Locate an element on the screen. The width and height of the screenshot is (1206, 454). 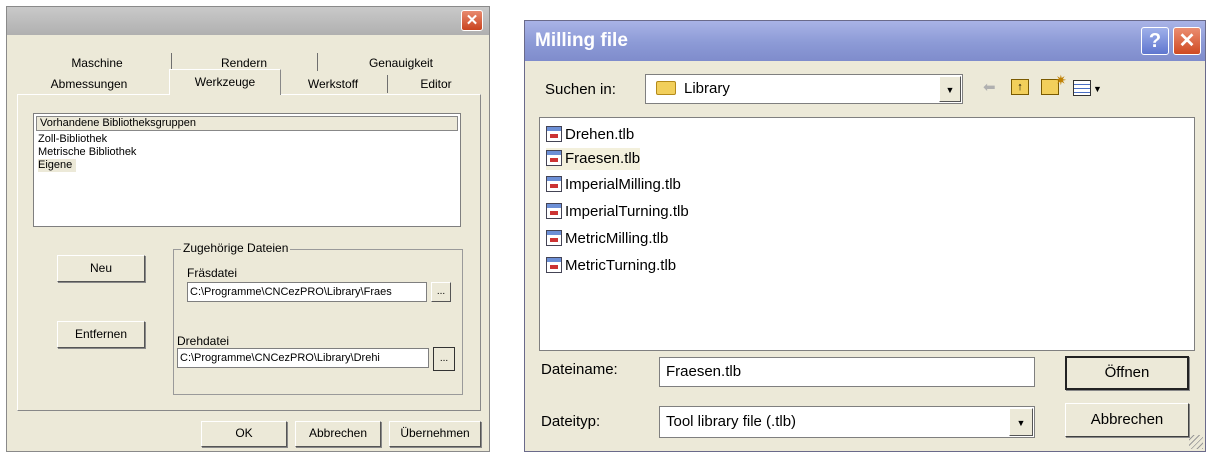
list-item-selected: Eigene is located at coordinates (57, 165).